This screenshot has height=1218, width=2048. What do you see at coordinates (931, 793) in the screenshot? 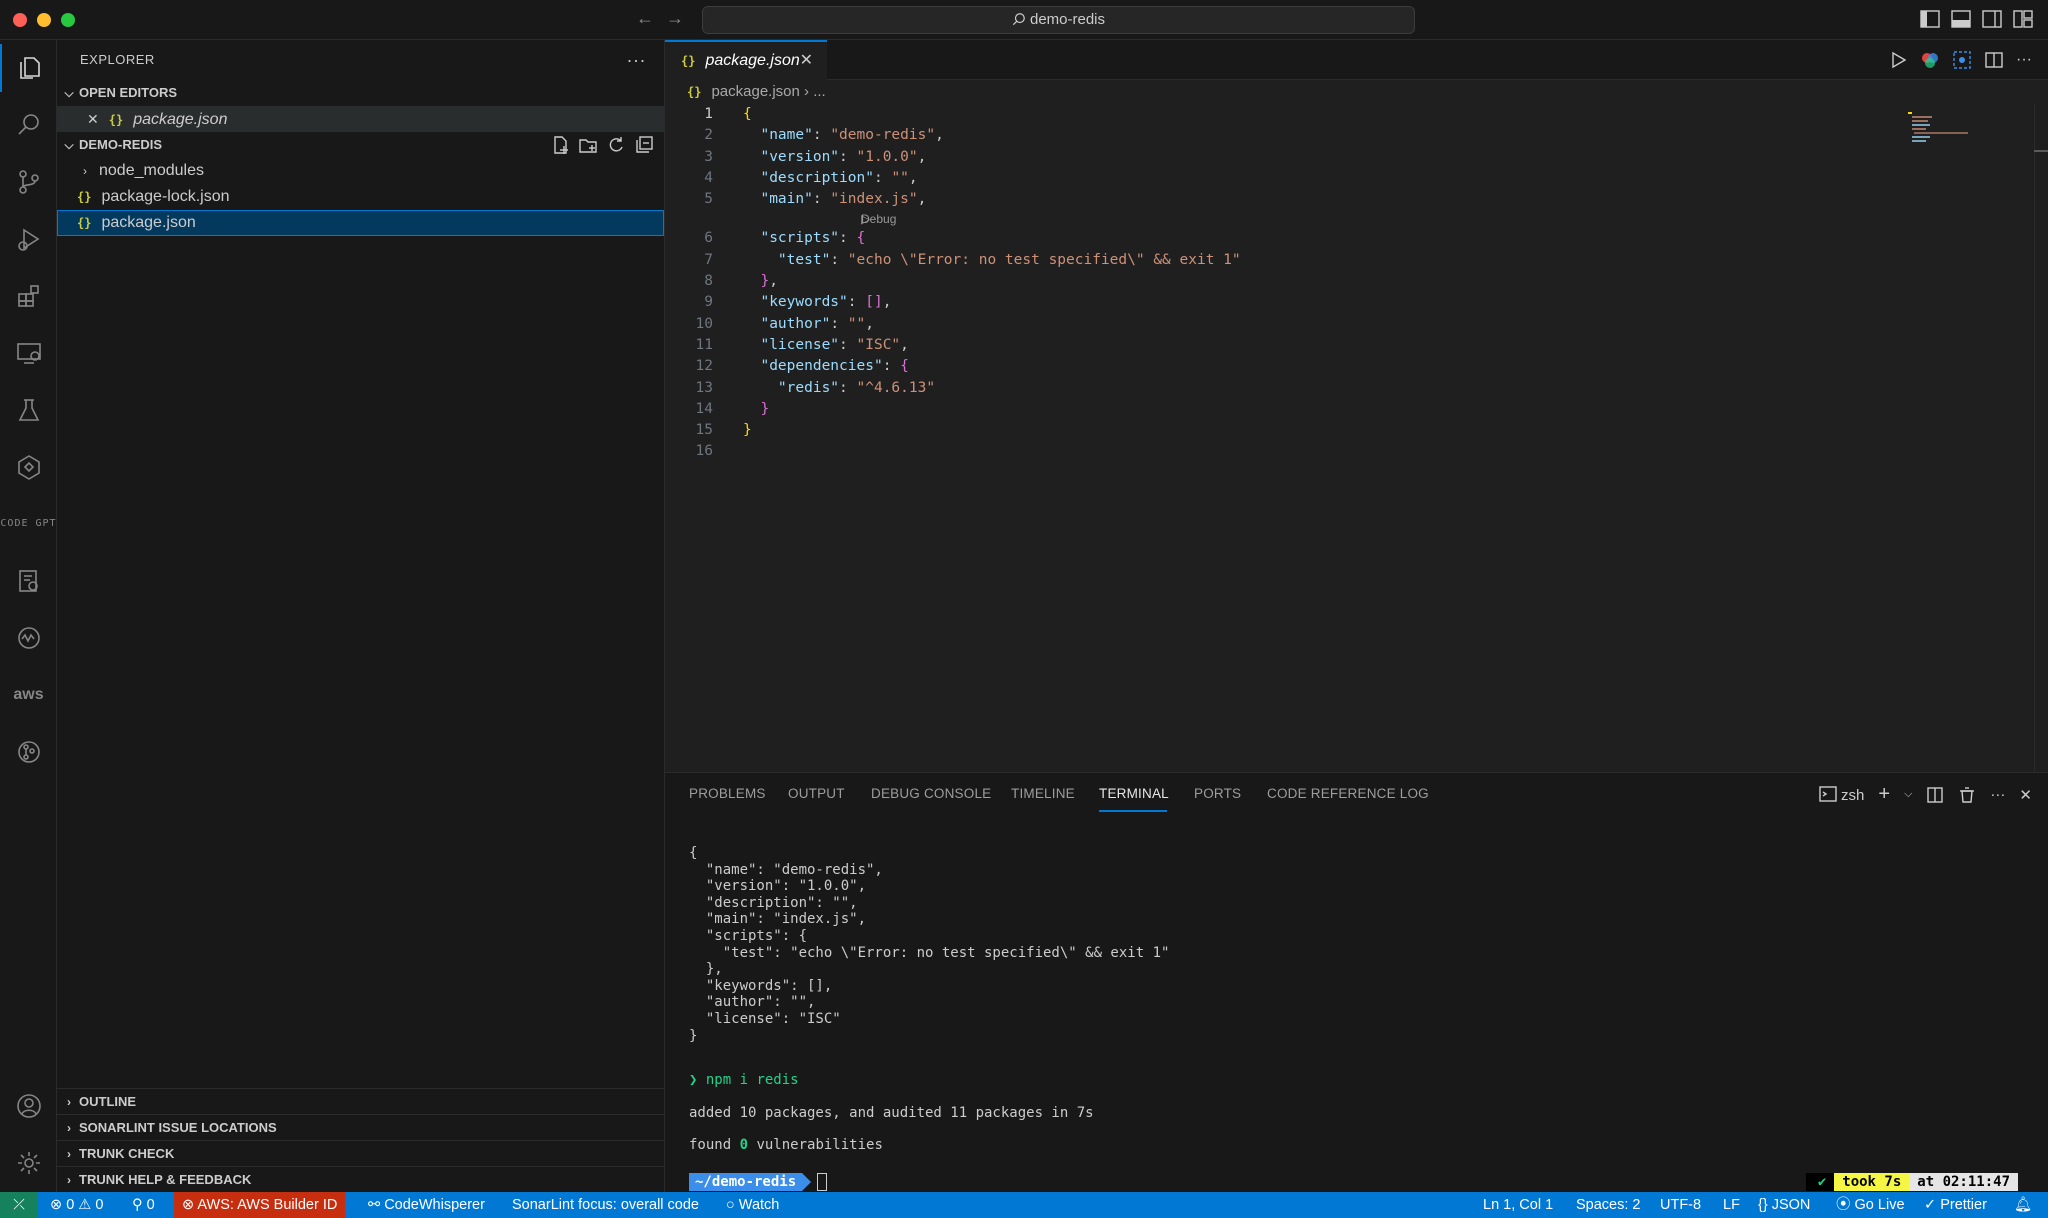
I see `tab-debug-console: DEBUG CONSOLE` at bounding box center [931, 793].